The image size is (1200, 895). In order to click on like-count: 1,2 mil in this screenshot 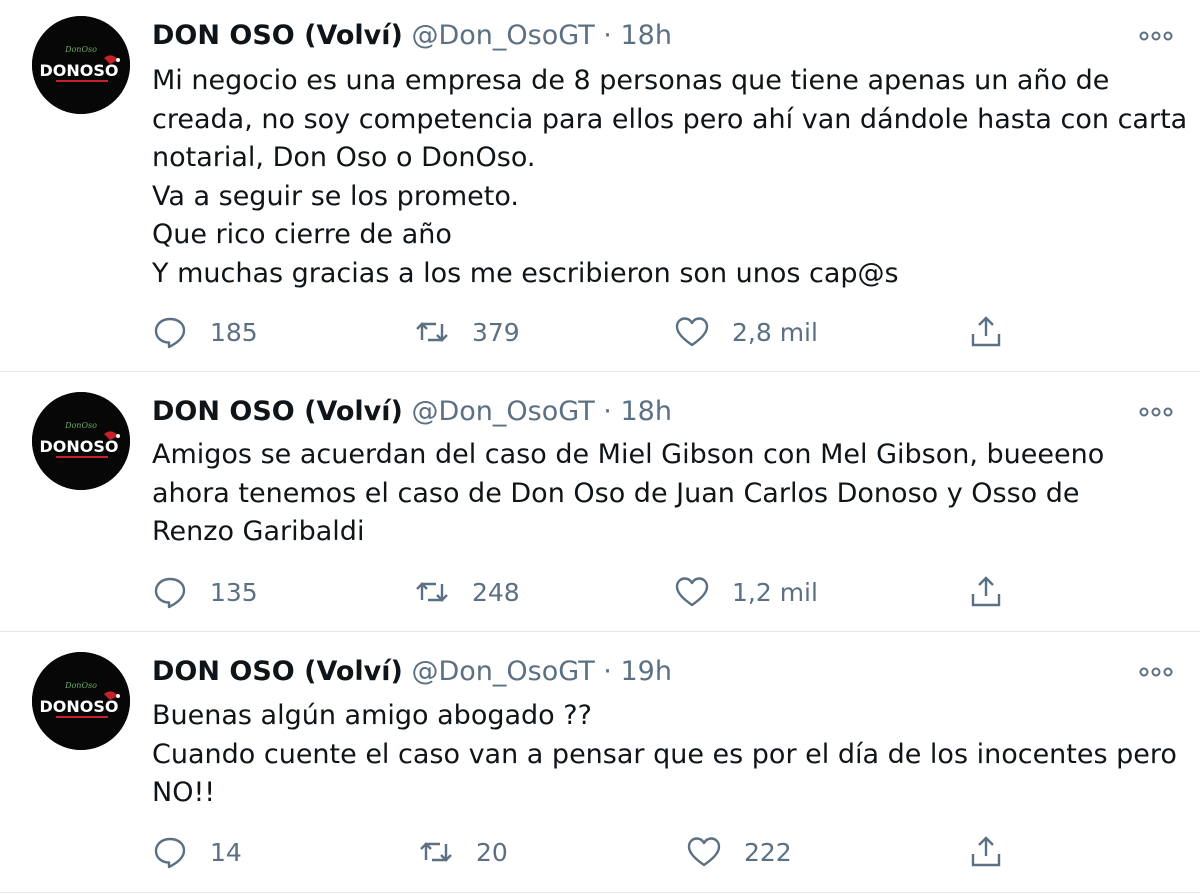, I will do `click(775, 592)`.